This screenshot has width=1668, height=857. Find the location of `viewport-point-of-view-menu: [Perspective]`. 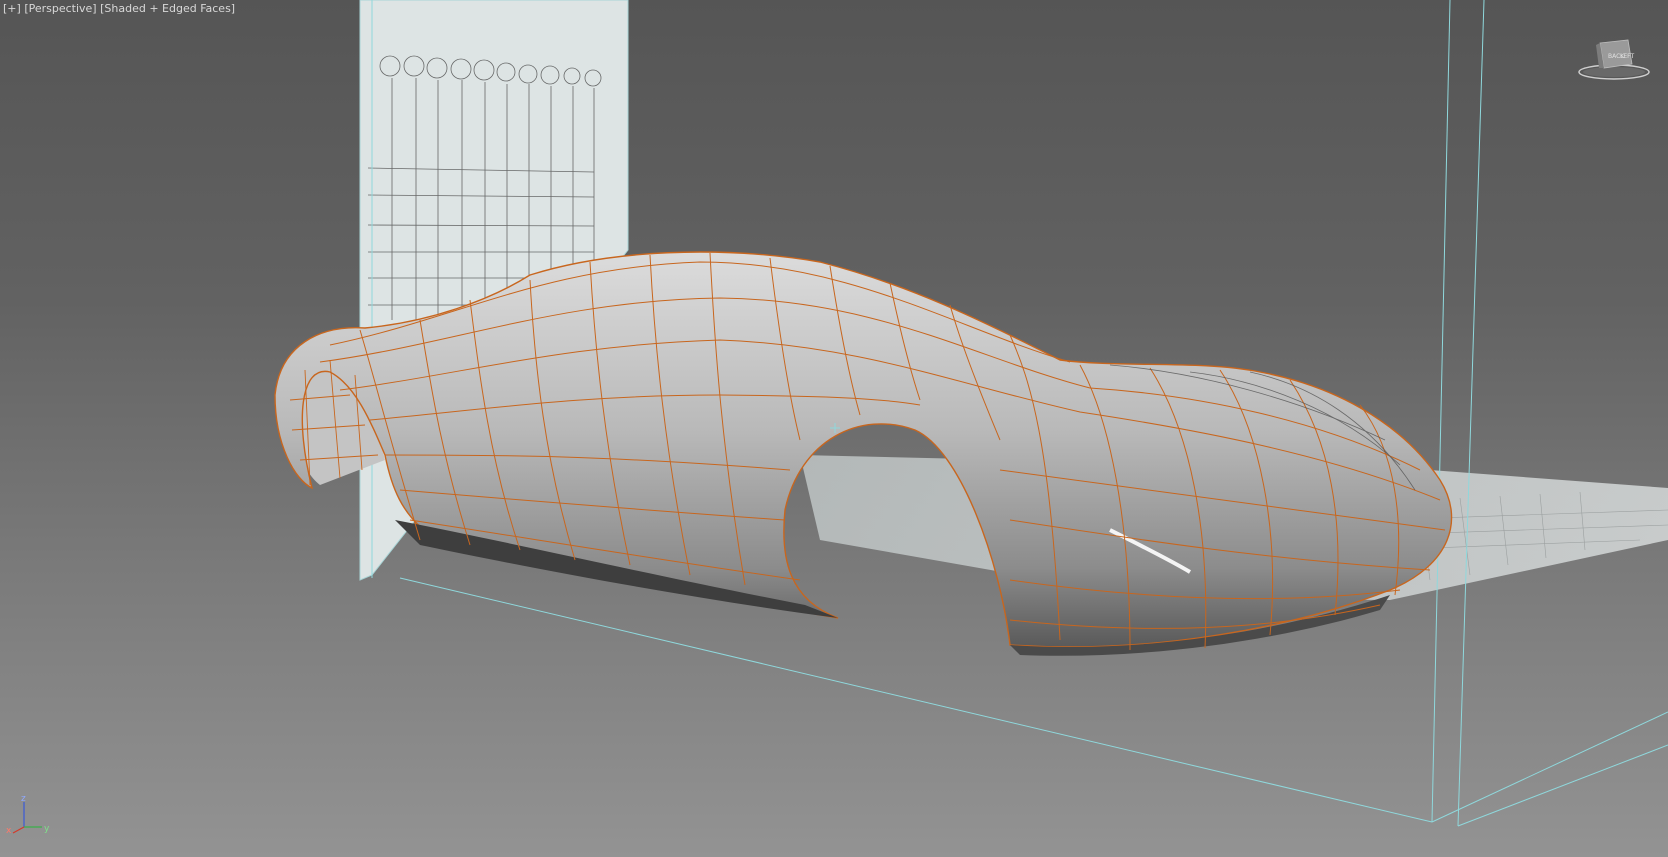

viewport-point-of-view-menu: [Perspective] is located at coordinates (60, 8).